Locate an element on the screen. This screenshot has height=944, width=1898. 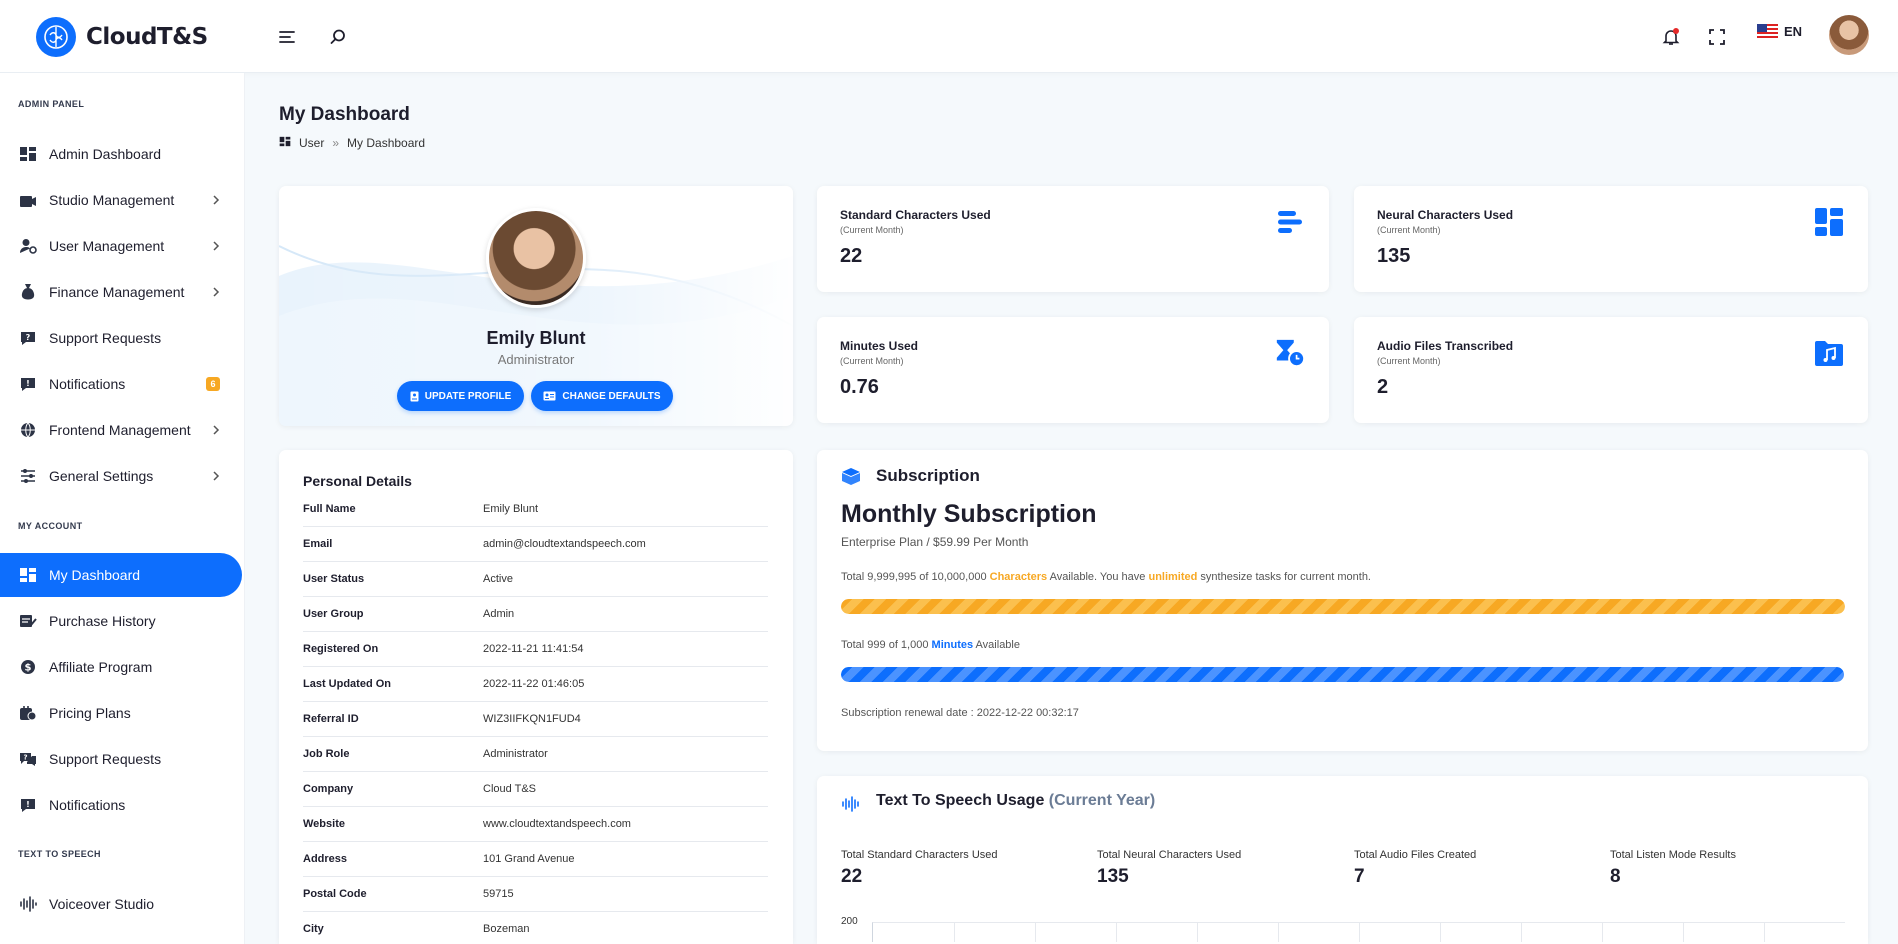
detail-row: City Bozeman is located at coordinates (535, 928).